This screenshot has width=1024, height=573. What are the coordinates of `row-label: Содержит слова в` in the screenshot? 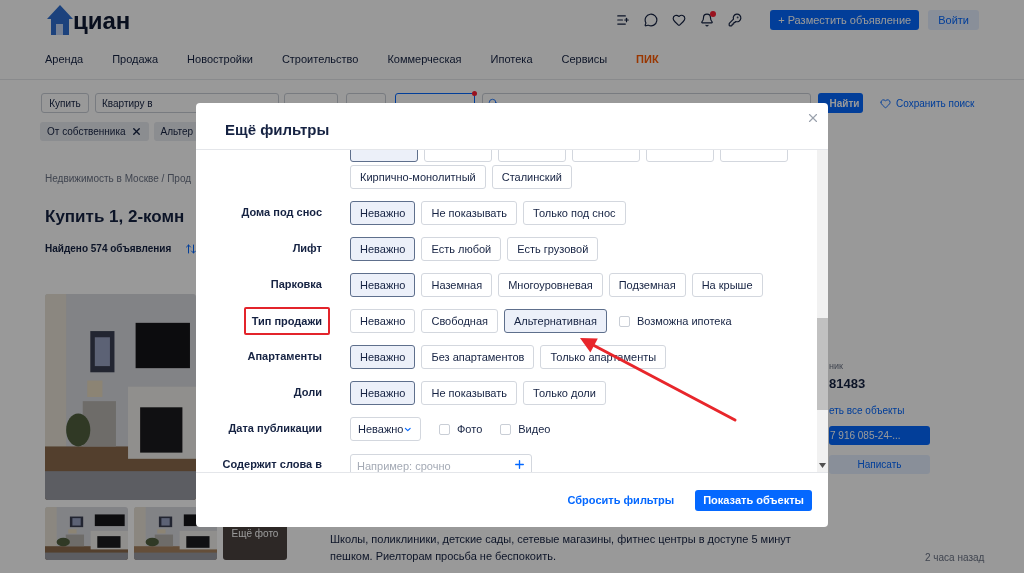 It's located at (272, 464).